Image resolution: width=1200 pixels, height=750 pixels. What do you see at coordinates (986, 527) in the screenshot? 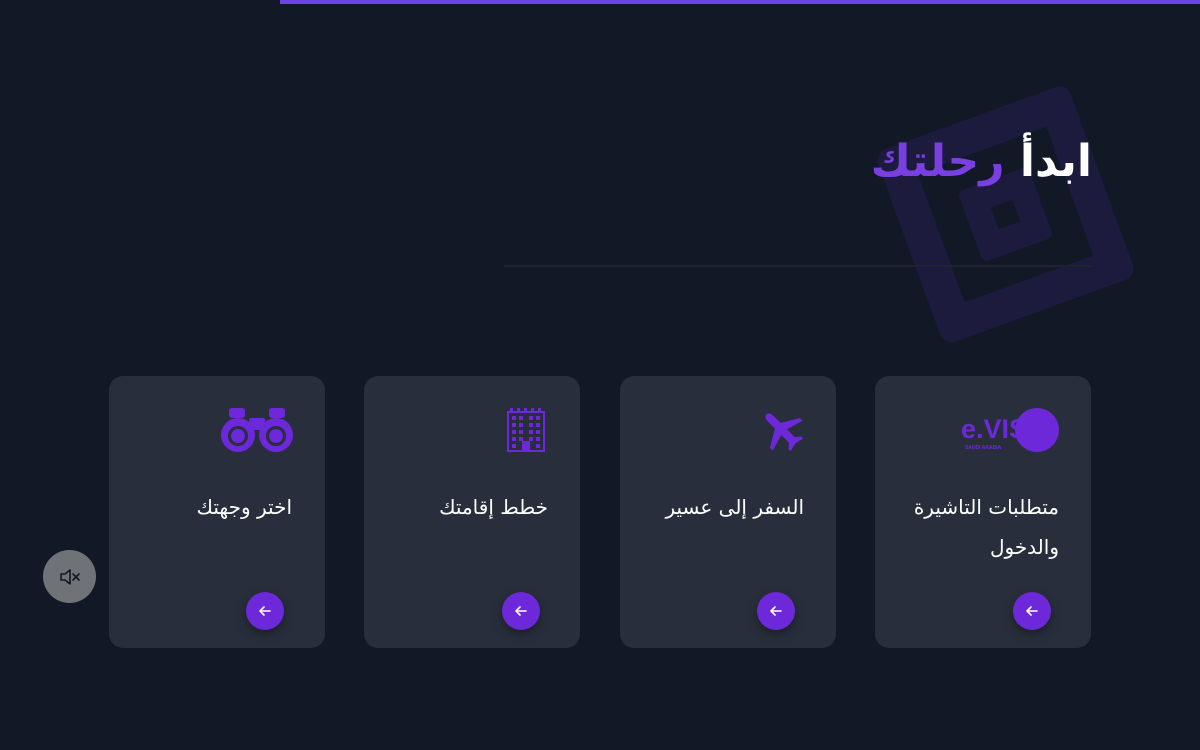
I see `card-title-visa-requirements: متطلبات التاشيرة والدخول` at bounding box center [986, 527].